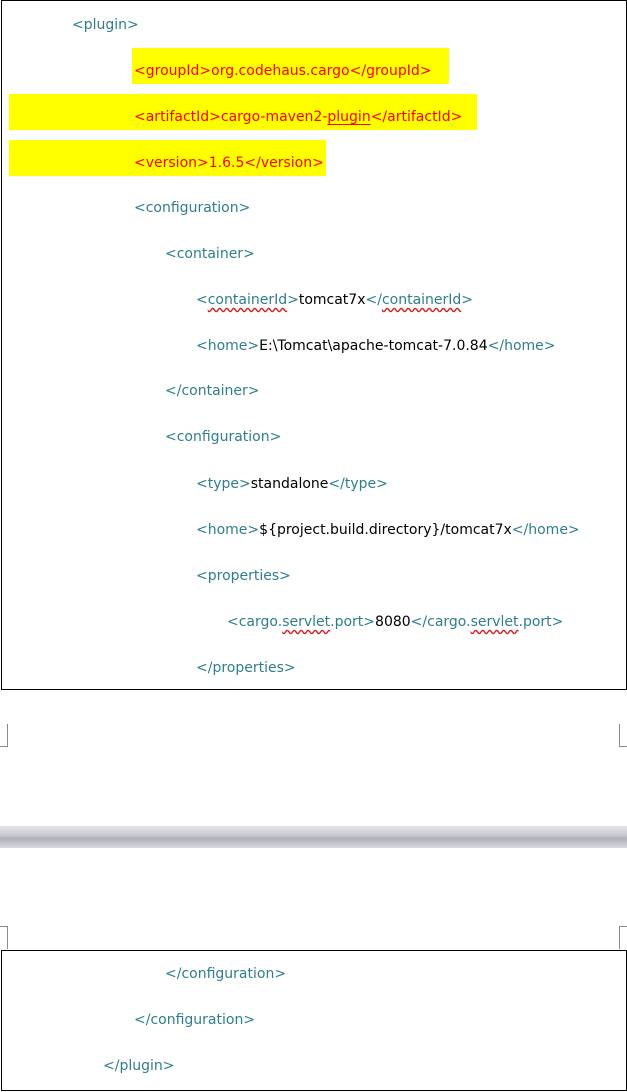 The image size is (627, 1092). I want to click on tag-text: <type>, so click(223, 484).